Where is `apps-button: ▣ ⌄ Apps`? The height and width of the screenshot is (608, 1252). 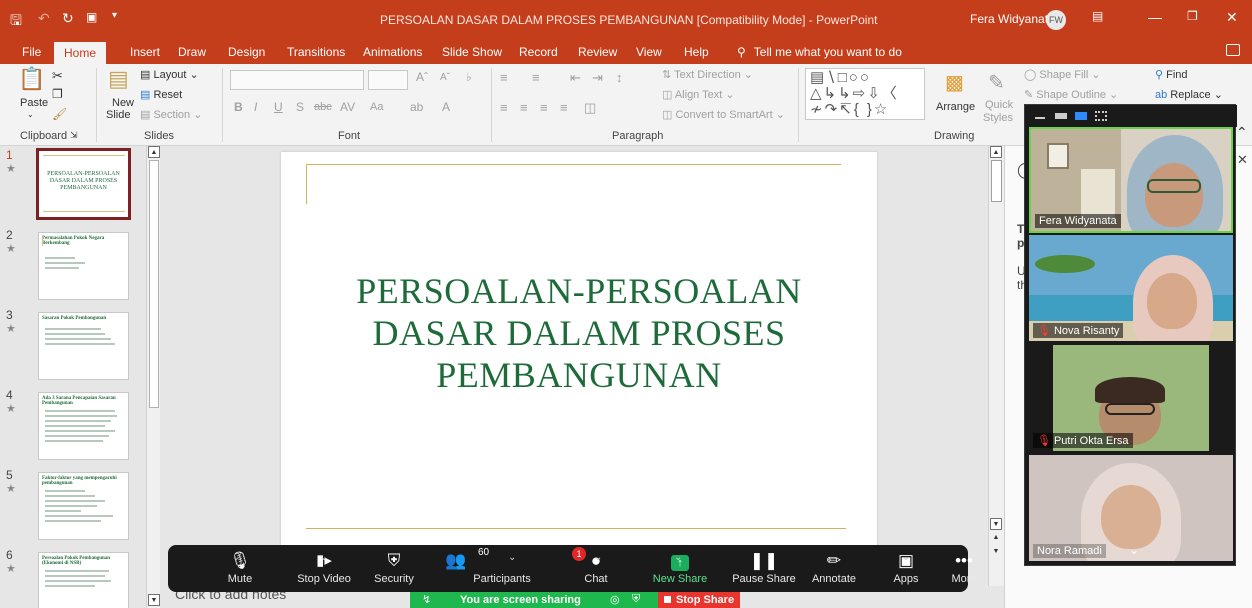 apps-button: ▣ ⌄ Apps is located at coordinates (884, 568).